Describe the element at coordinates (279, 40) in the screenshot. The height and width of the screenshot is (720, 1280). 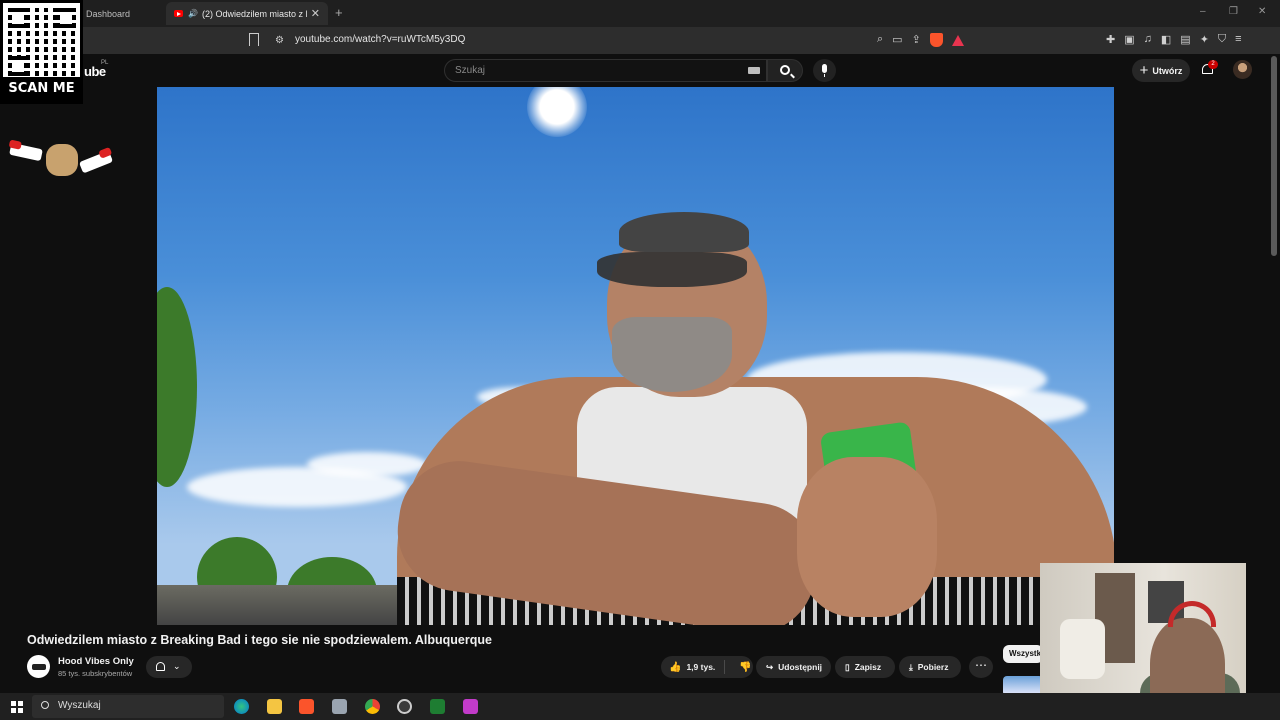
I see `site-info-icon: ⚙` at that location.